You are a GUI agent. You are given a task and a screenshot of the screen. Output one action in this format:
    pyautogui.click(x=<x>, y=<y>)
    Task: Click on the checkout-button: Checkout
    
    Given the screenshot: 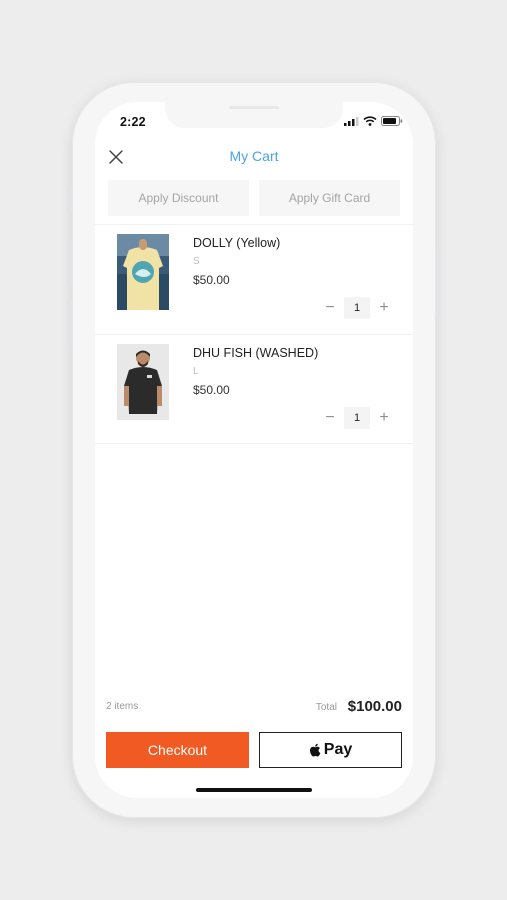 What is the action you would take?
    pyautogui.click(x=177, y=750)
    